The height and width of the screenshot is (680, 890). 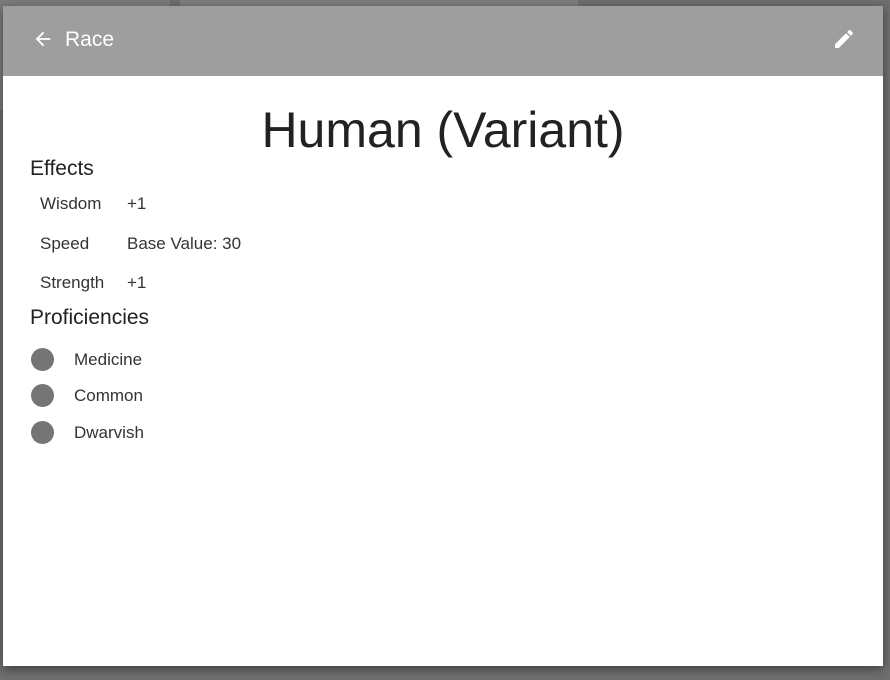 What do you see at coordinates (443, 130) in the screenshot?
I see `page-title: Human (Variant)` at bounding box center [443, 130].